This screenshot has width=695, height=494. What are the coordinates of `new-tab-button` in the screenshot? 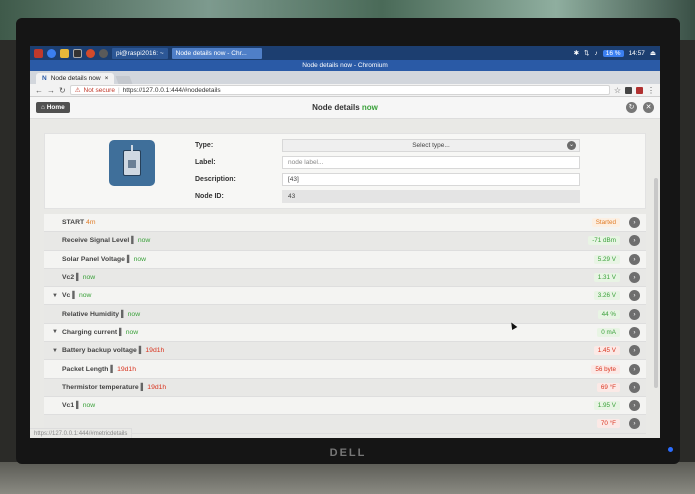 It's located at (124, 80).